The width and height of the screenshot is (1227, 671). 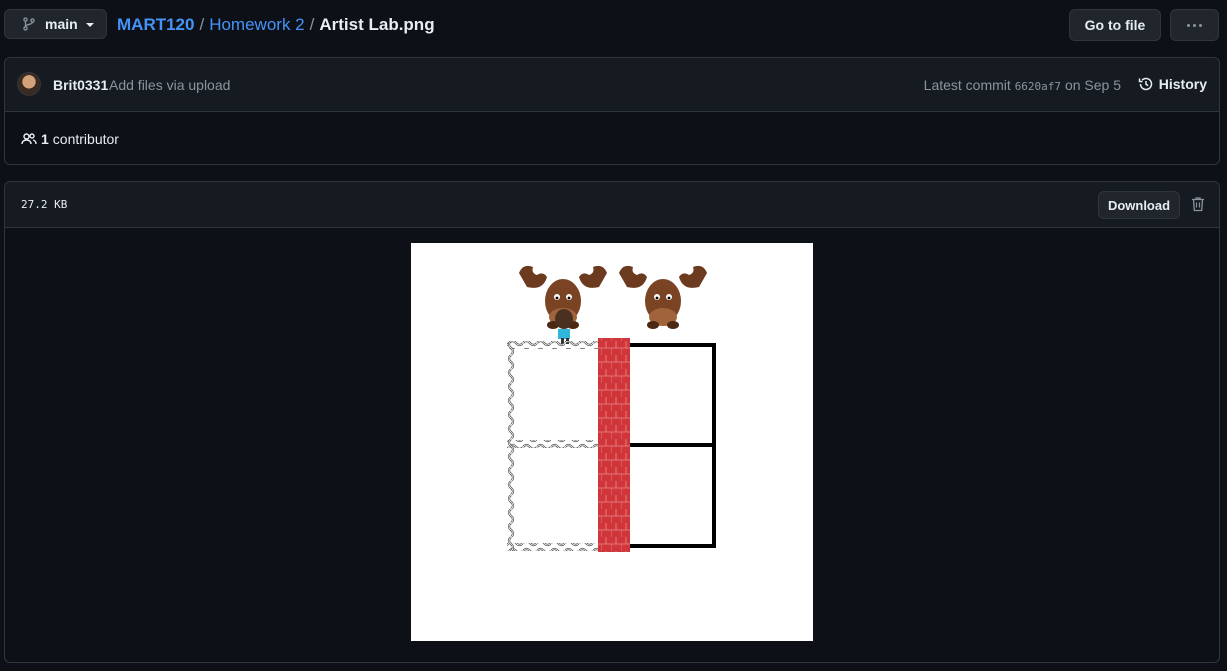 I want to click on avatar, so click(x=29, y=84).